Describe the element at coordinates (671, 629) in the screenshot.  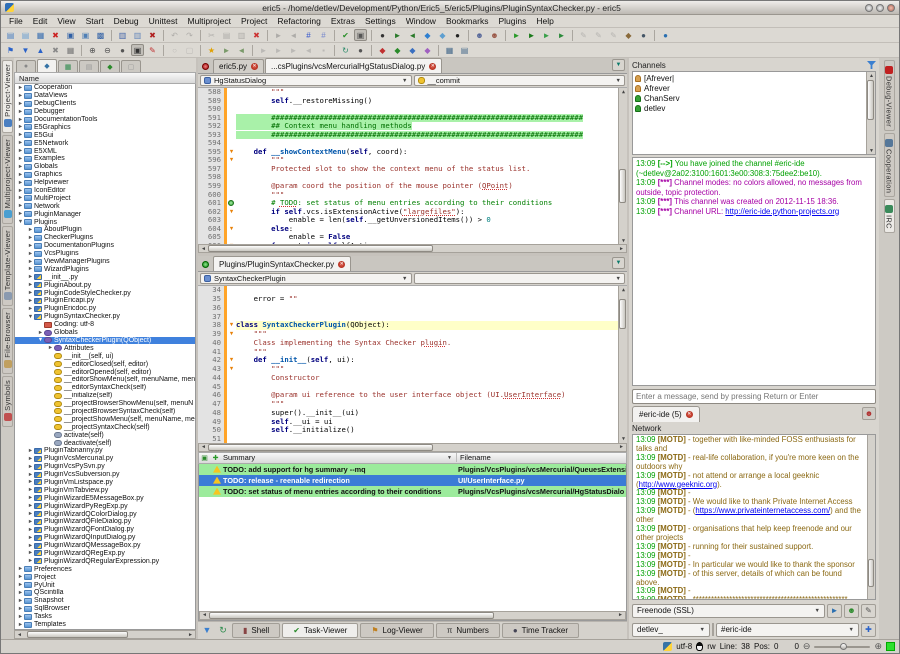
I see `nickname-combo: detlev_ ▼` at that location.